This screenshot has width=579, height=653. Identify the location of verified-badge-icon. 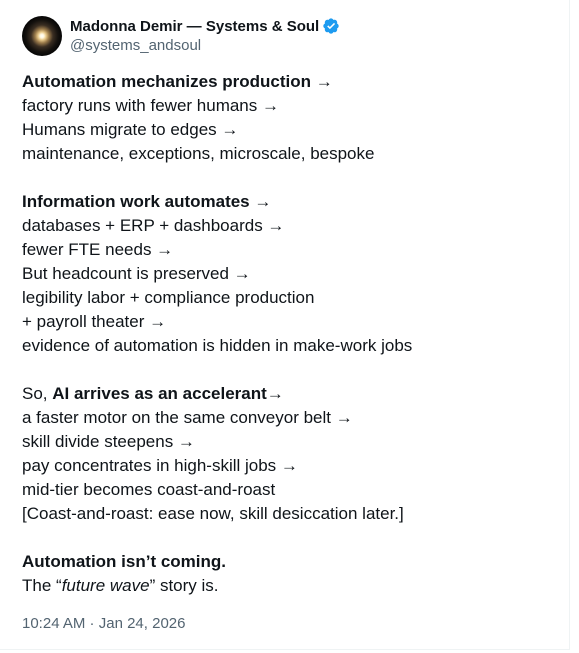
(331, 26).